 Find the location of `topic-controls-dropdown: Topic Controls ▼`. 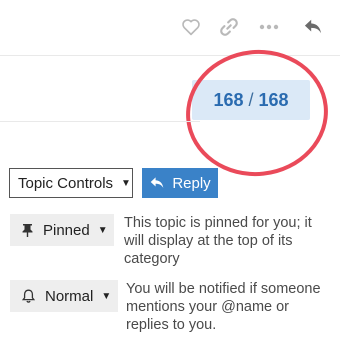

topic-controls-dropdown: Topic Controls ▼ is located at coordinates (71, 183).